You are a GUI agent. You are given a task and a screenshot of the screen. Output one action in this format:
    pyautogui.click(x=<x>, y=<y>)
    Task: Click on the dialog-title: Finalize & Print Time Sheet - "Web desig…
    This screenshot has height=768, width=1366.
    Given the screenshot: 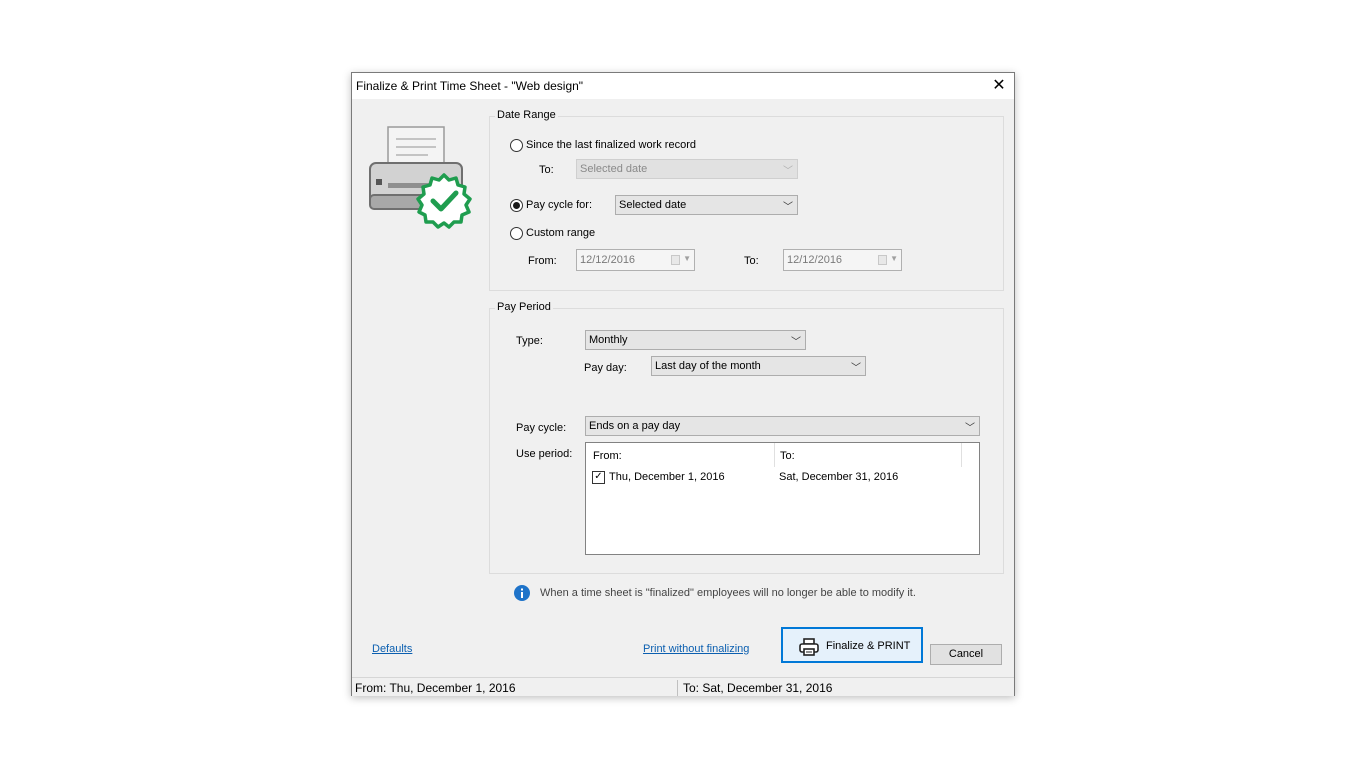 What is the action you would take?
    pyautogui.click(x=470, y=86)
    